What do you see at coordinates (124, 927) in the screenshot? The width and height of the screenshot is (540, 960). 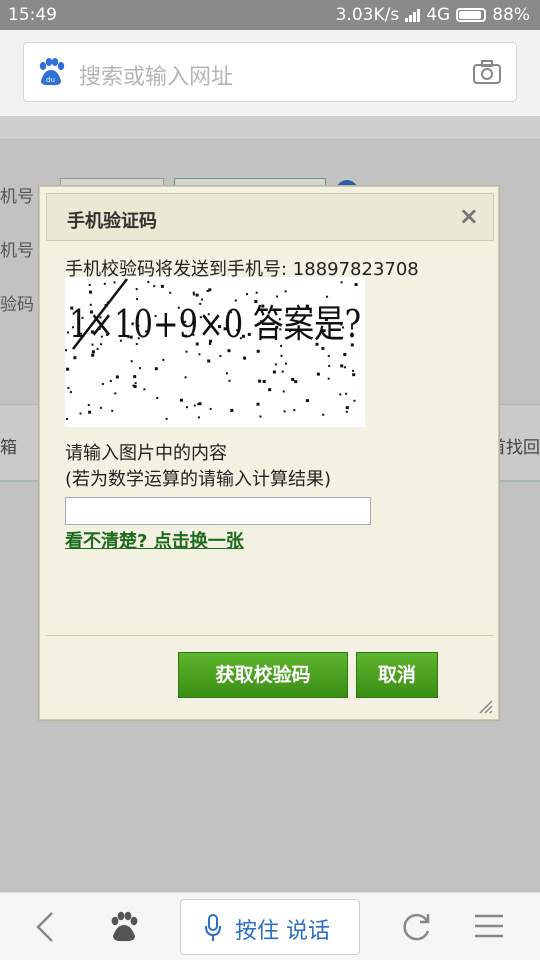 I see `baidu-home-icon` at bounding box center [124, 927].